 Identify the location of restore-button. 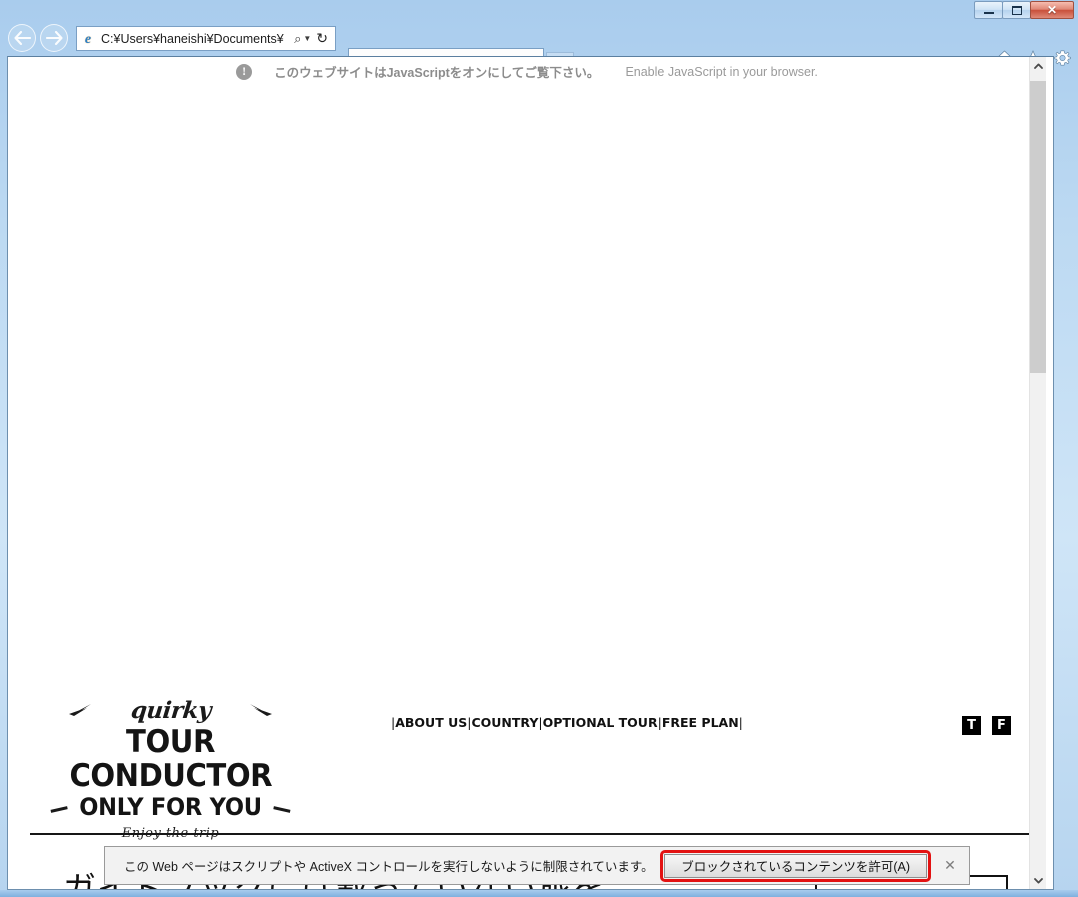
(1016, 10).